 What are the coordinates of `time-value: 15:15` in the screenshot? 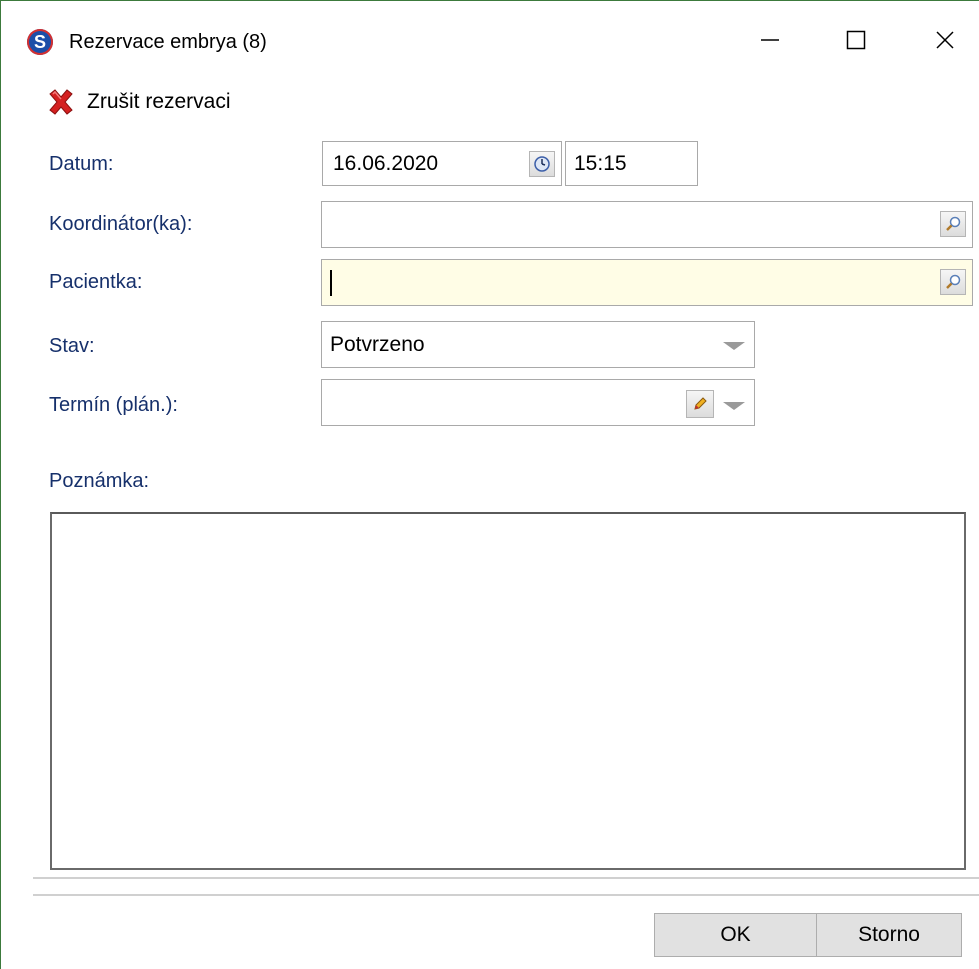 It's located at (600, 163).